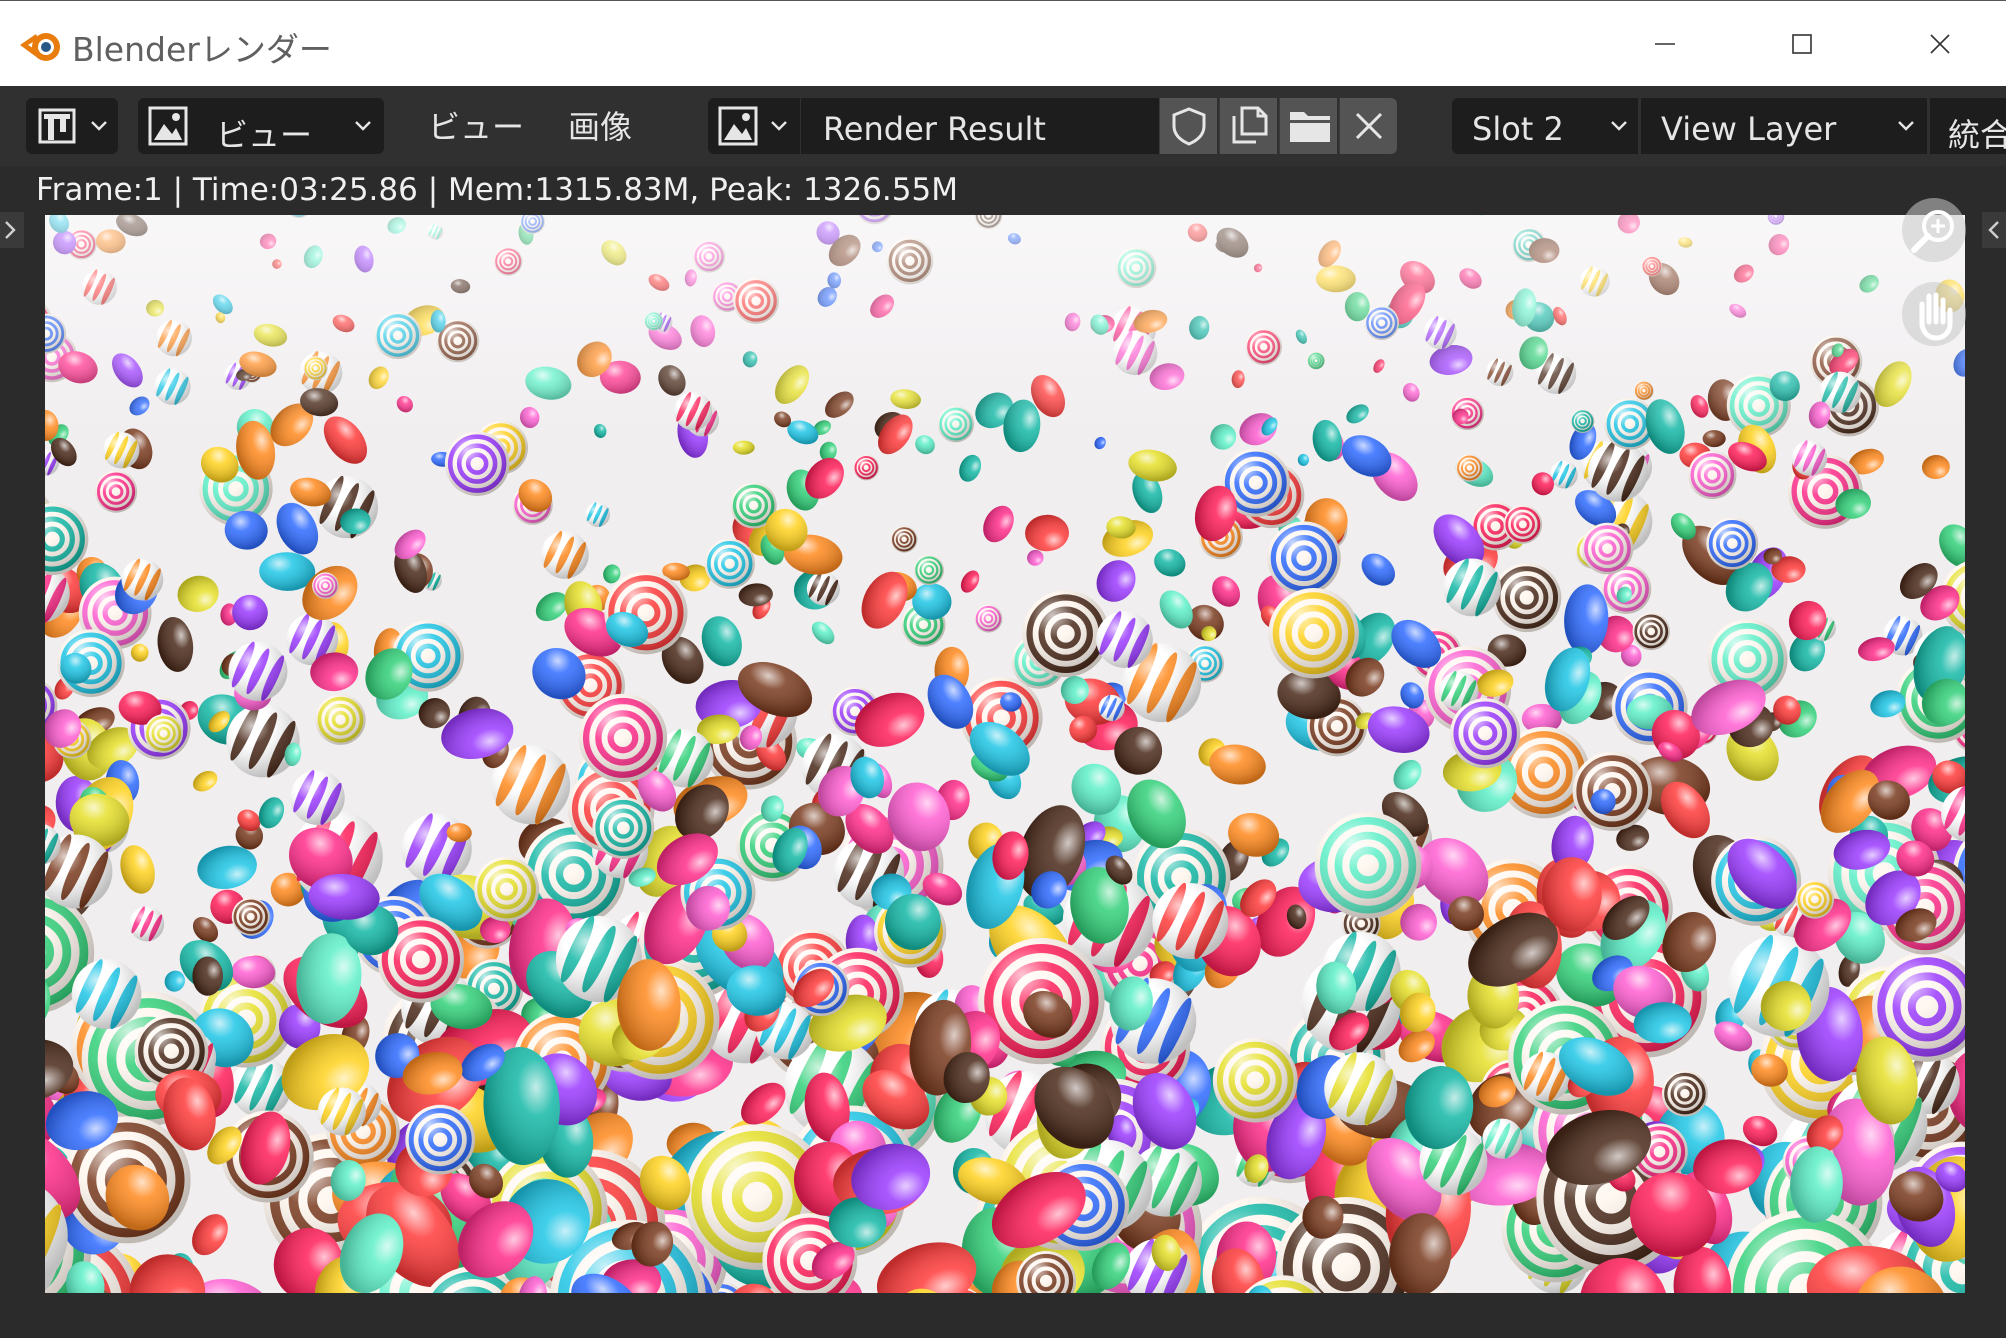 This screenshot has height=1338, width=2006. What do you see at coordinates (57, 126) in the screenshot?
I see `image-editor-icon` at bounding box center [57, 126].